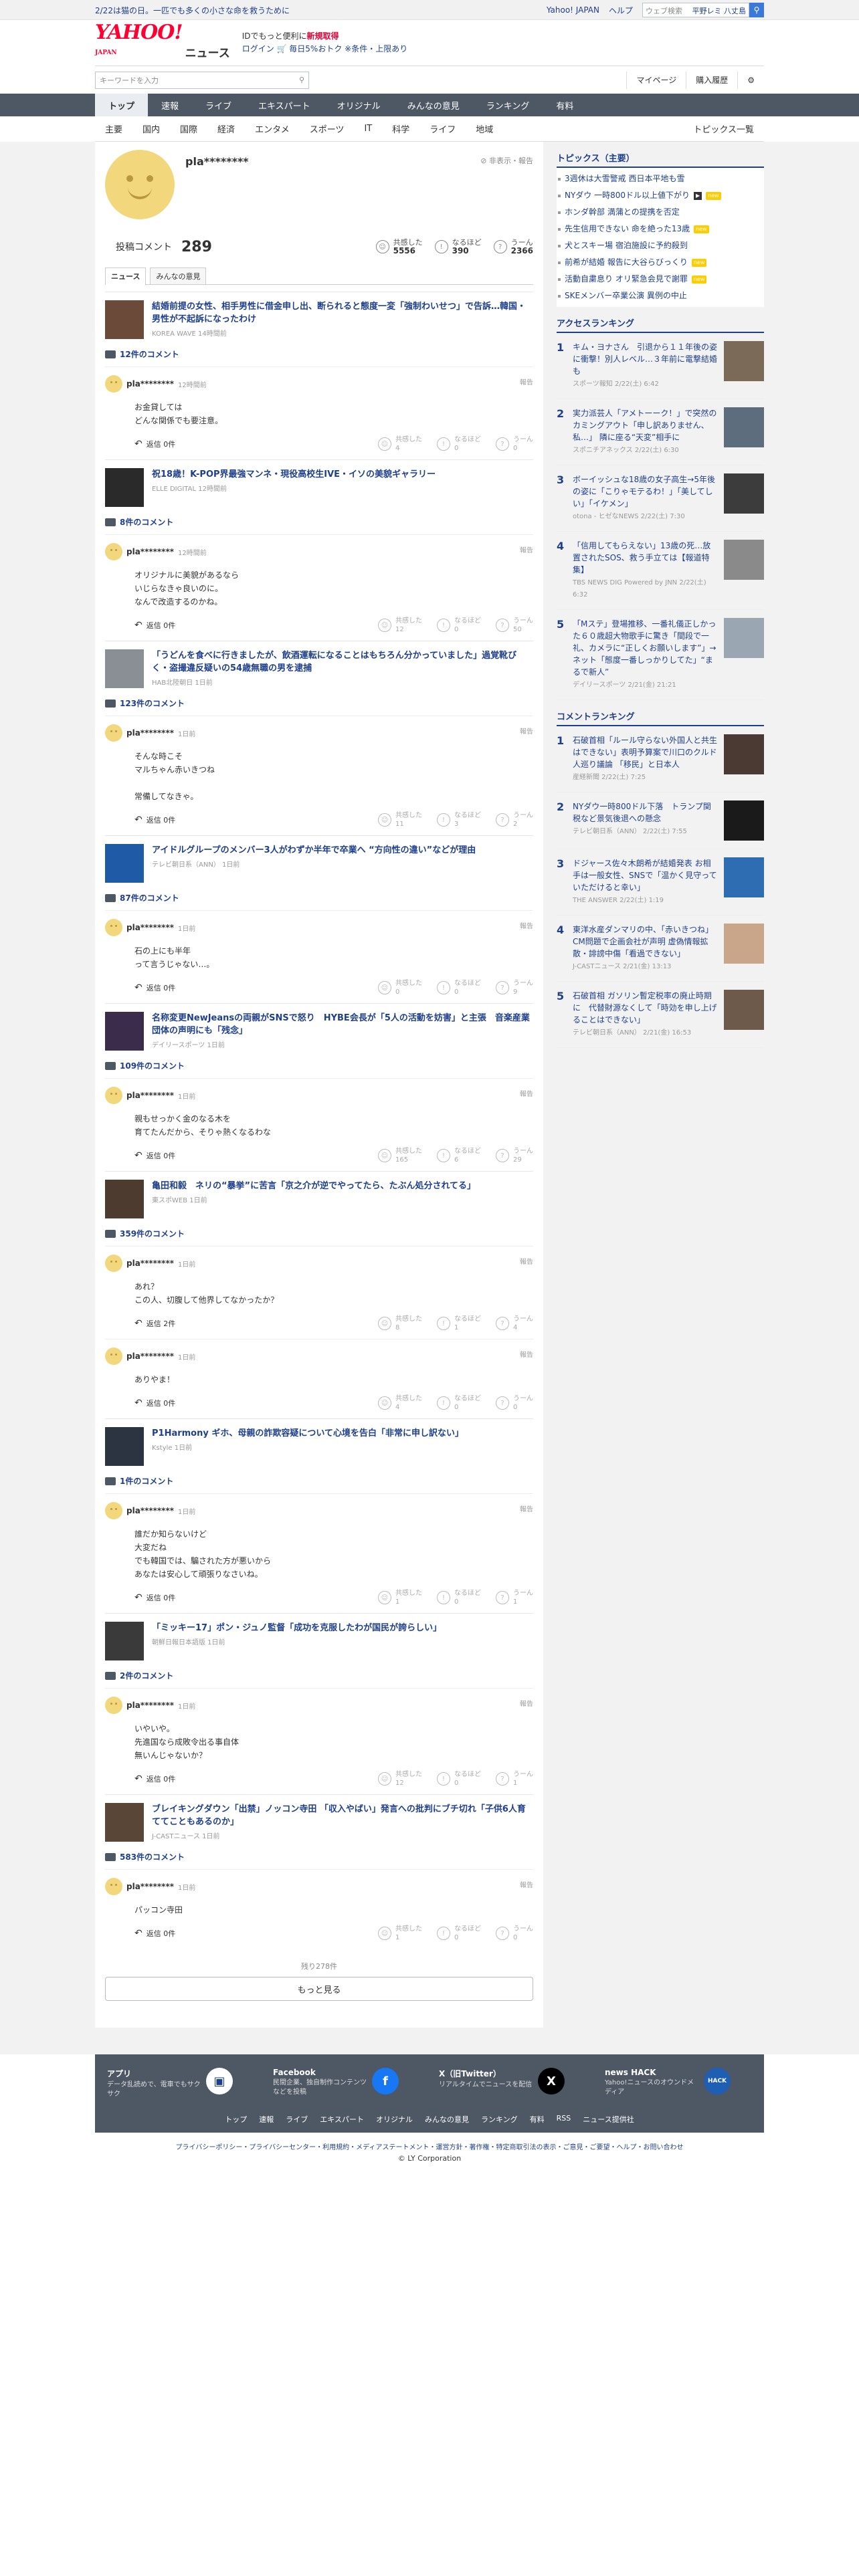 This screenshot has width=859, height=2576. What do you see at coordinates (400, 128) in the screenshot?
I see `snav-item: 科学` at bounding box center [400, 128].